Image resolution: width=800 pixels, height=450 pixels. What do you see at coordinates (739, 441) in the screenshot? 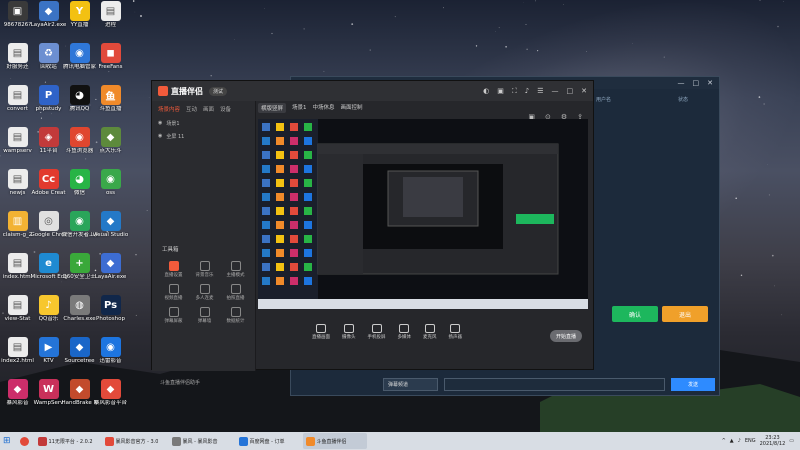
I see `volume-icon: ♪` at bounding box center [739, 441].